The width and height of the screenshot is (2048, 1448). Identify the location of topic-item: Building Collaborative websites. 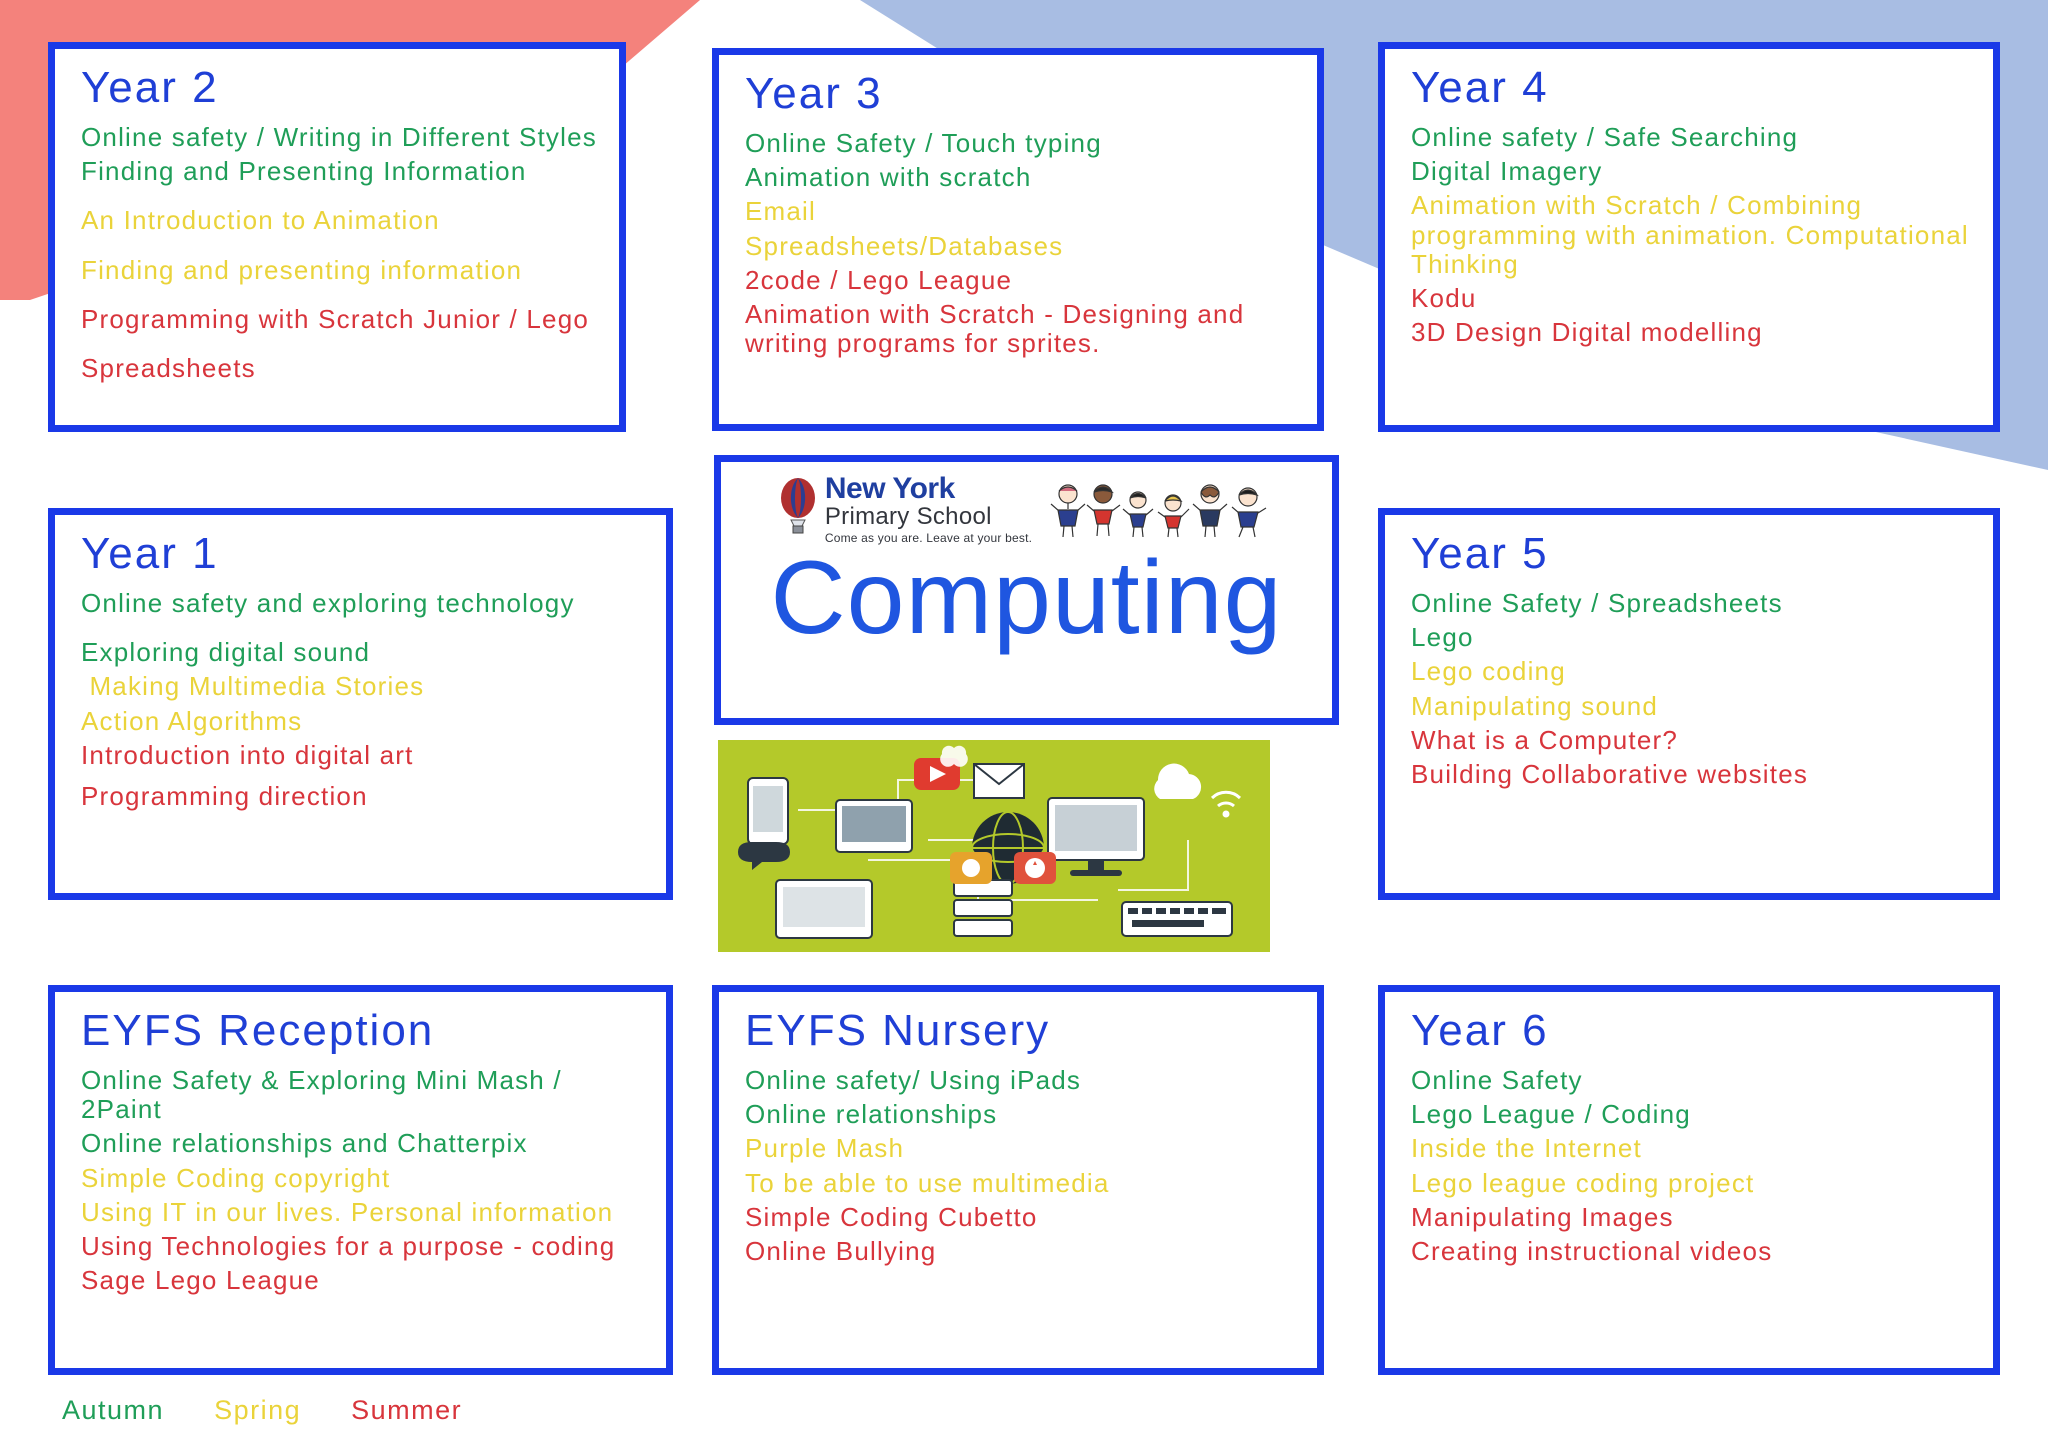
(1610, 773).